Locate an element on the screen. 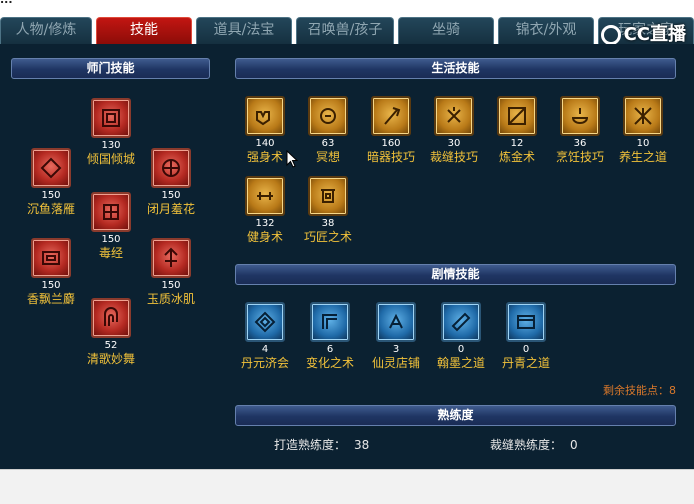 The image size is (694, 504). skill-story-5: 0 丹青之道 is located at coordinates (526, 336).